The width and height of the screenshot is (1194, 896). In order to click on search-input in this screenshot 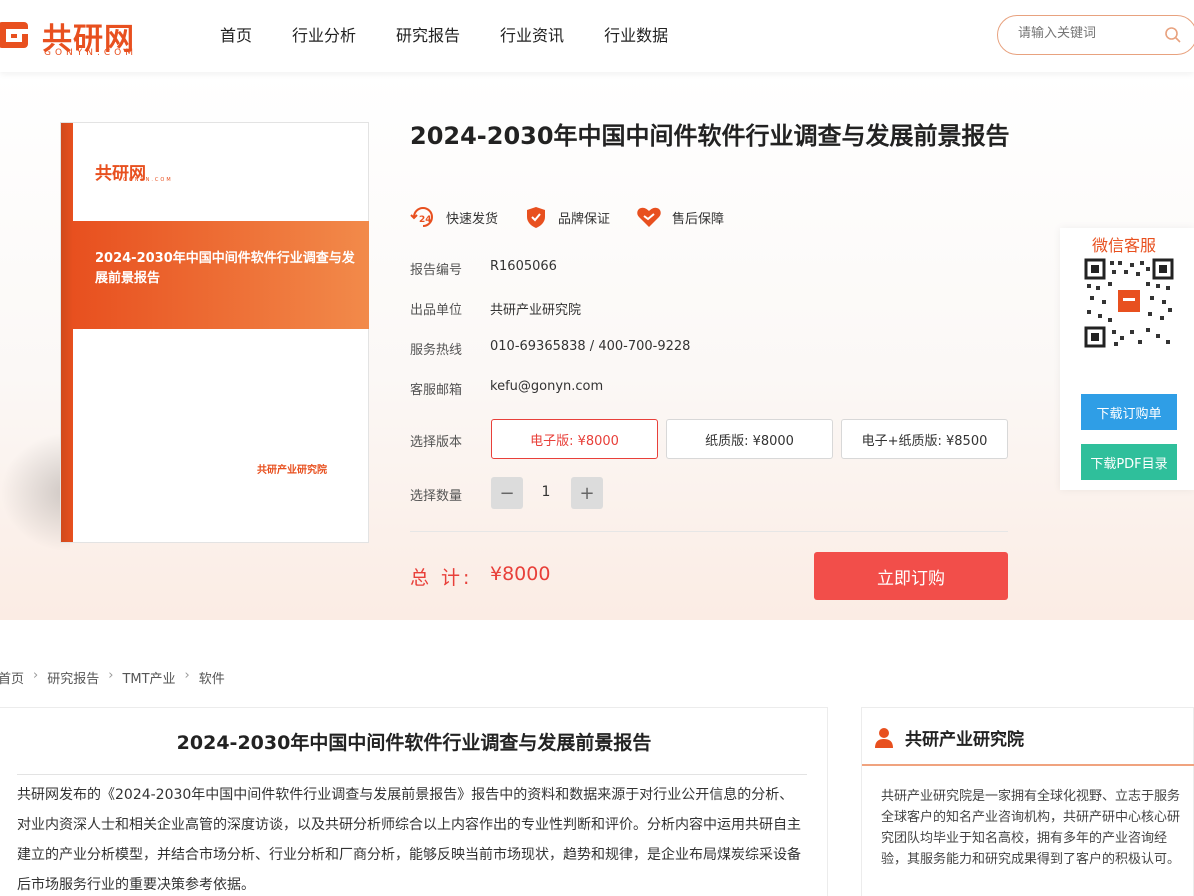, I will do `click(1088, 33)`.